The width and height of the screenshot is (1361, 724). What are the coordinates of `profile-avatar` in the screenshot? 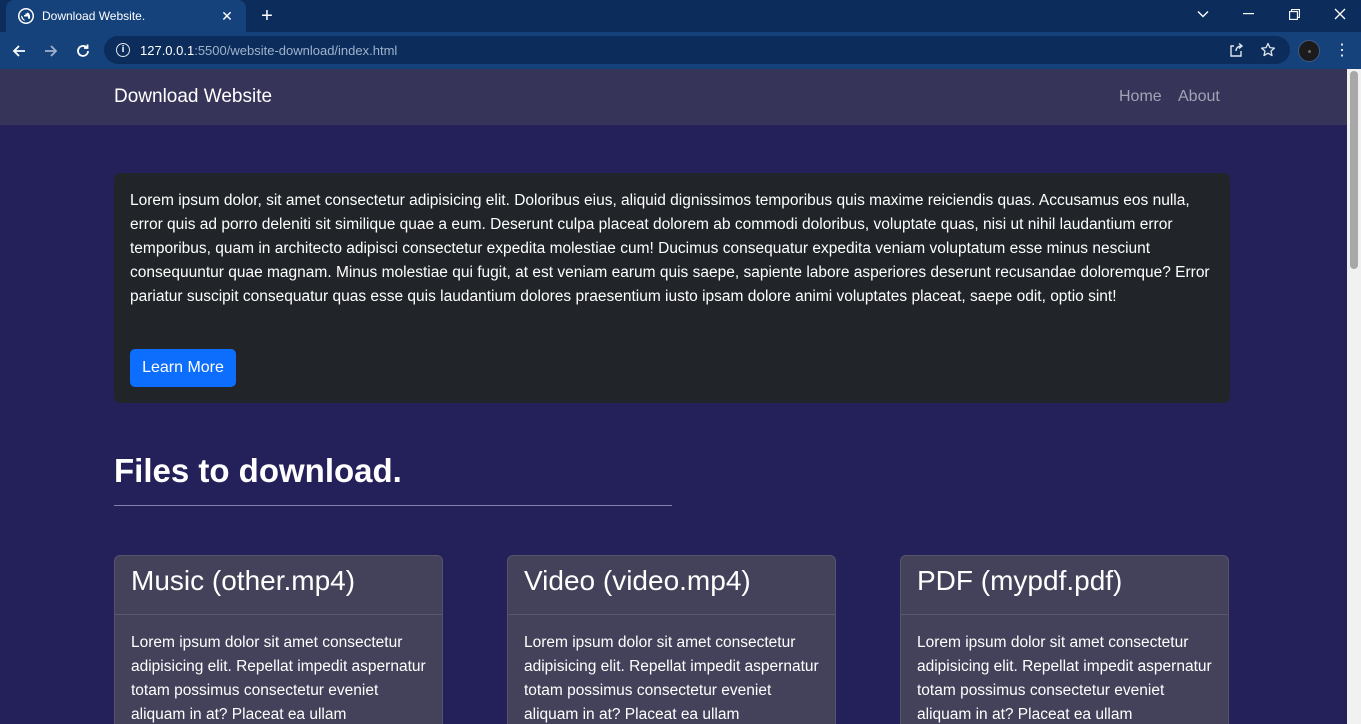 It's located at (1309, 51).